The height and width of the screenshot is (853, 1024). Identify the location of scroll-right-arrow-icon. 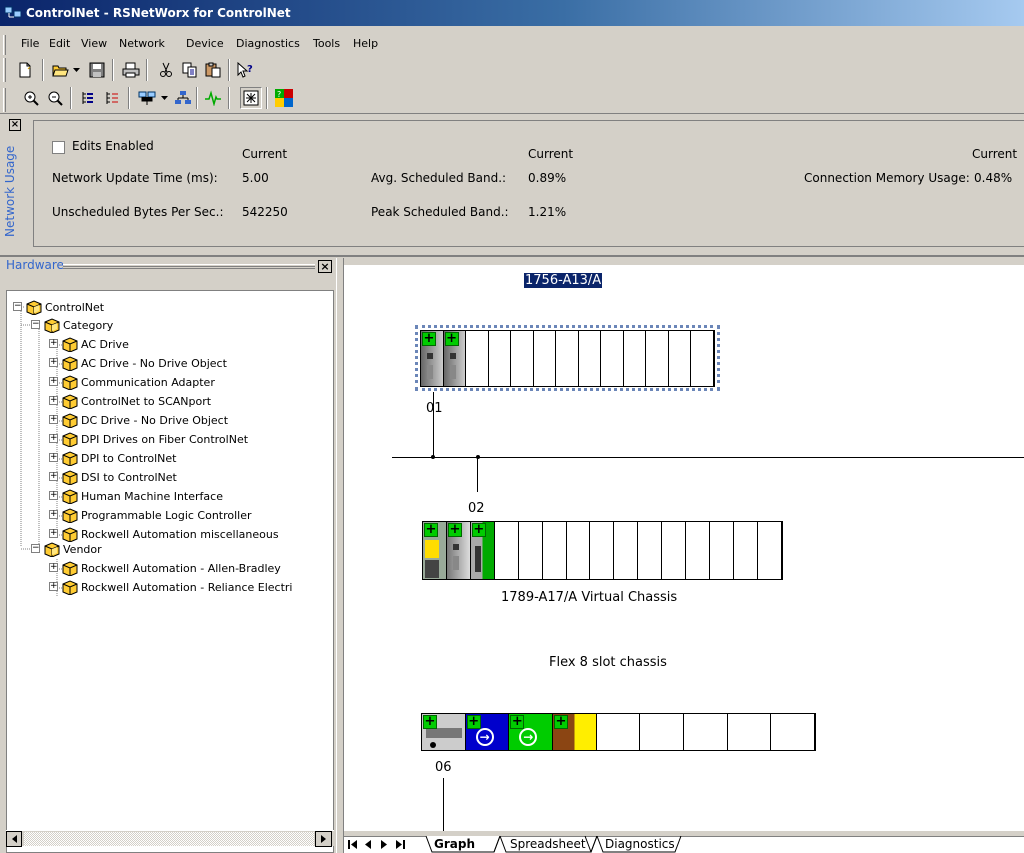
(323, 839).